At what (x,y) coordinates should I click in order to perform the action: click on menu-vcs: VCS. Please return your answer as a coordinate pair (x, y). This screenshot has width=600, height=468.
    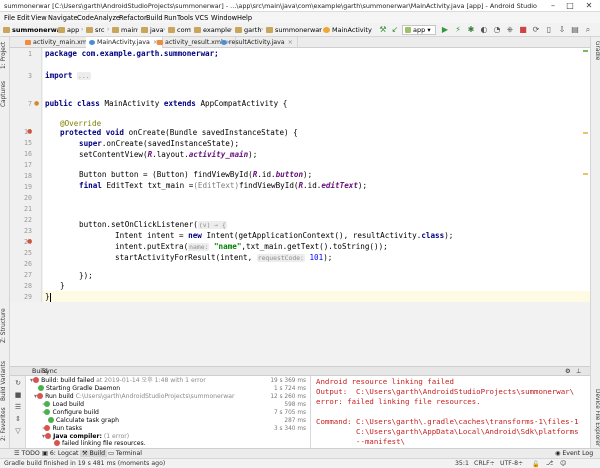
    Looking at the image, I should click on (201, 18).